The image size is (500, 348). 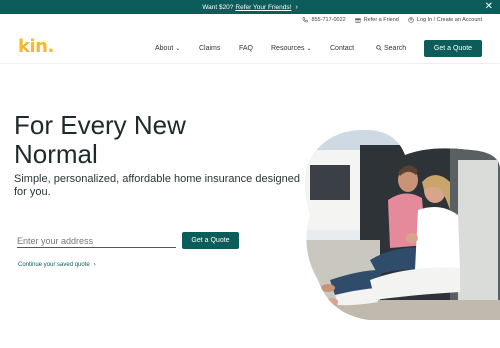 What do you see at coordinates (56, 154) in the screenshot?
I see `title-line-2: Normal` at bounding box center [56, 154].